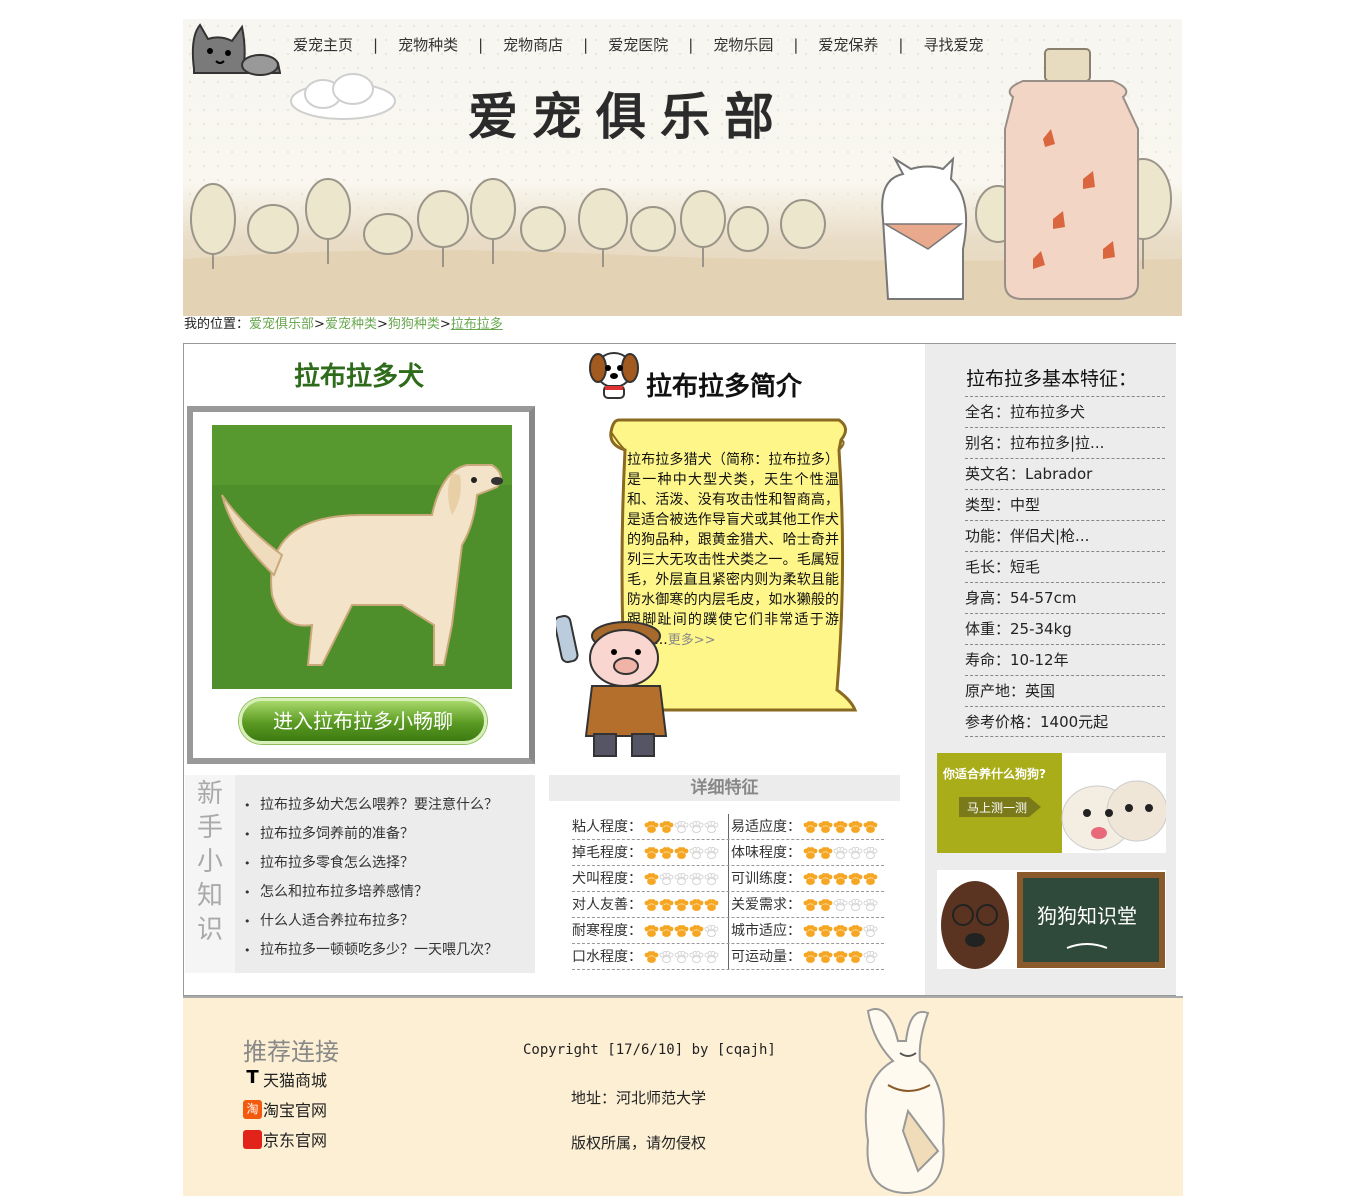 The image size is (1366, 1204). What do you see at coordinates (743, 45) in the screenshot?
I see `nav-pet-park: 宠物乐园` at bounding box center [743, 45].